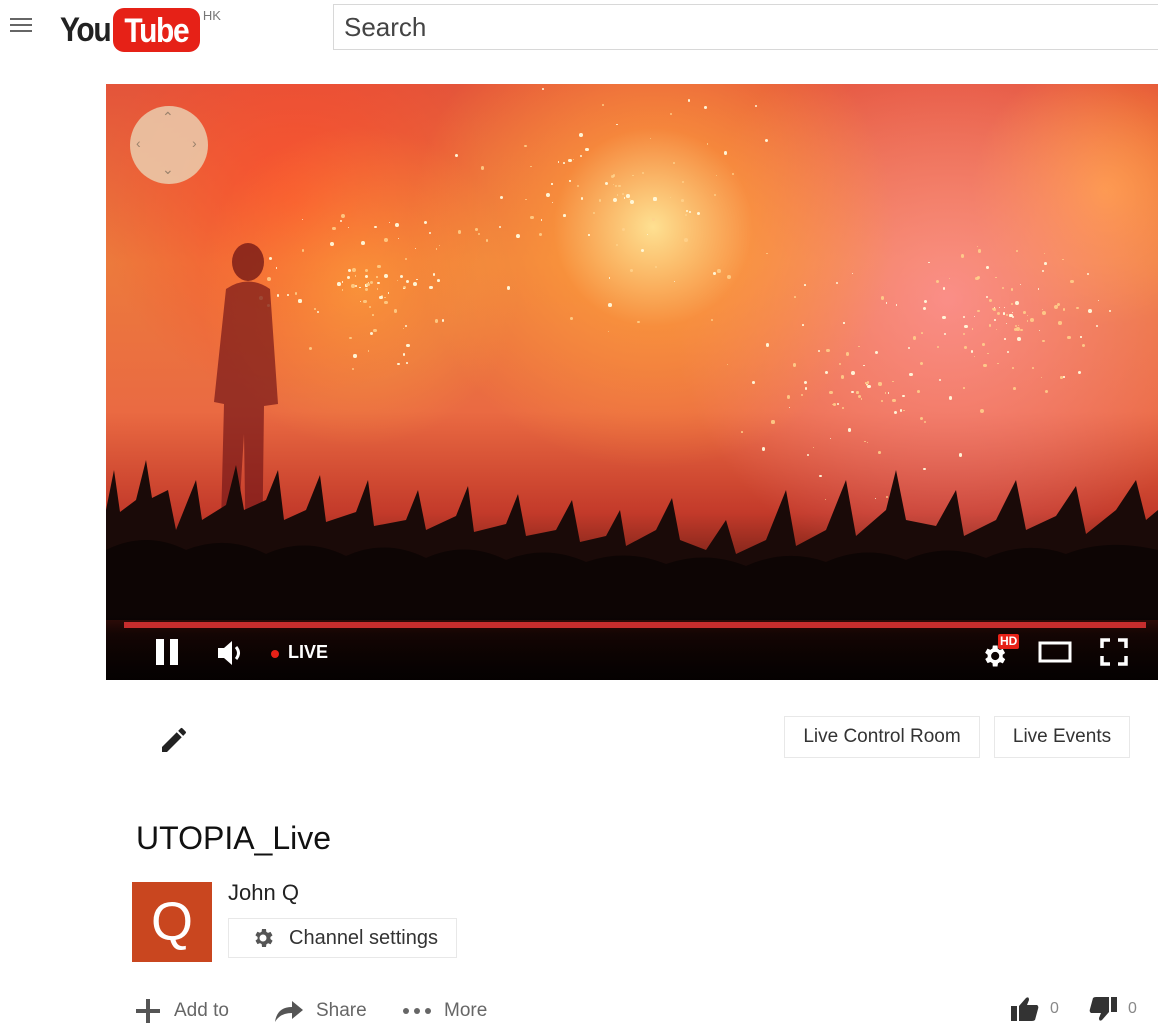  What do you see at coordinates (172, 922) in the screenshot?
I see `channel-avatar: Q` at bounding box center [172, 922].